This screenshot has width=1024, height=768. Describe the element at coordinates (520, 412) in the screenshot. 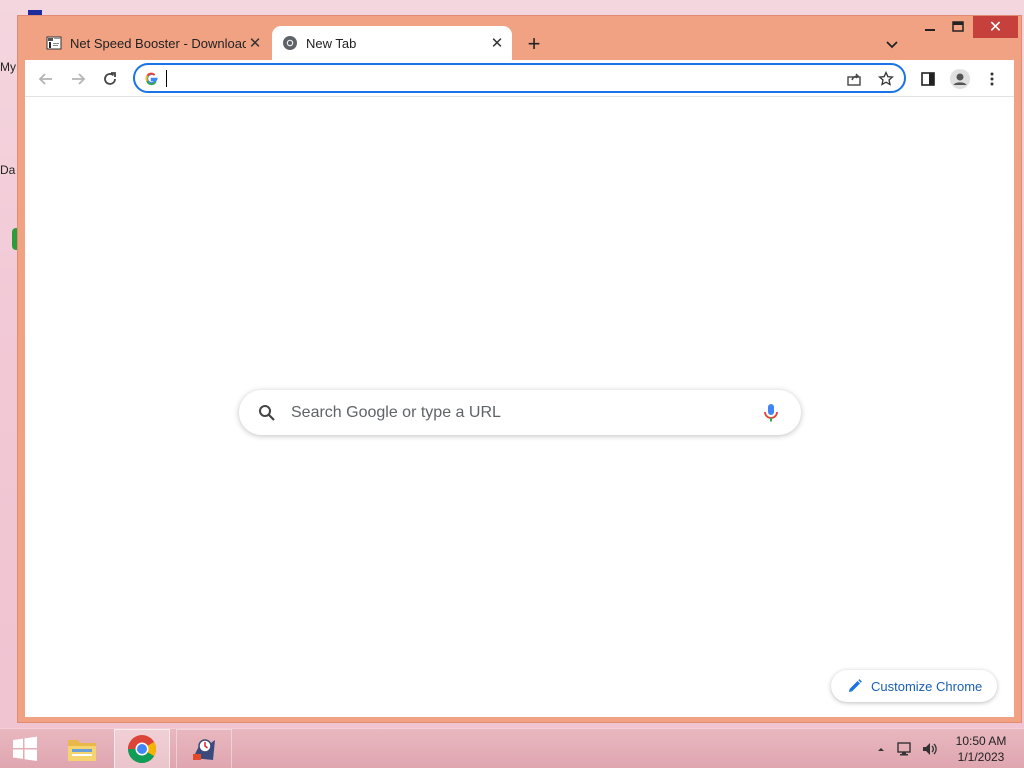

I see `ntp-search-box: Search Google or type a URL` at that location.